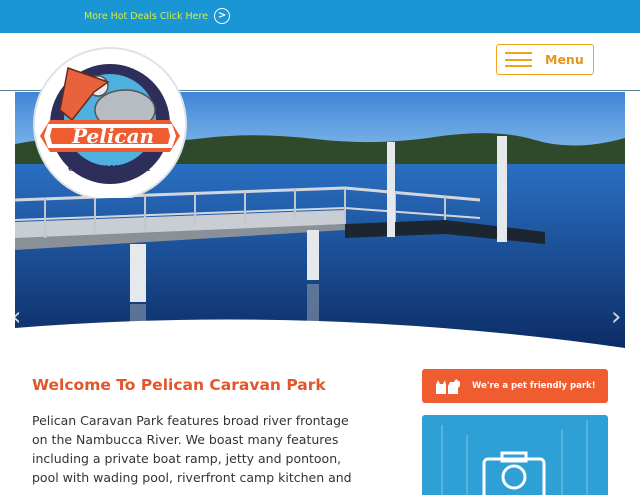 The height and width of the screenshot is (495, 640). Describe the element at coordinates (514, 473) in the screenshot. I see `camera-icon` at that location.